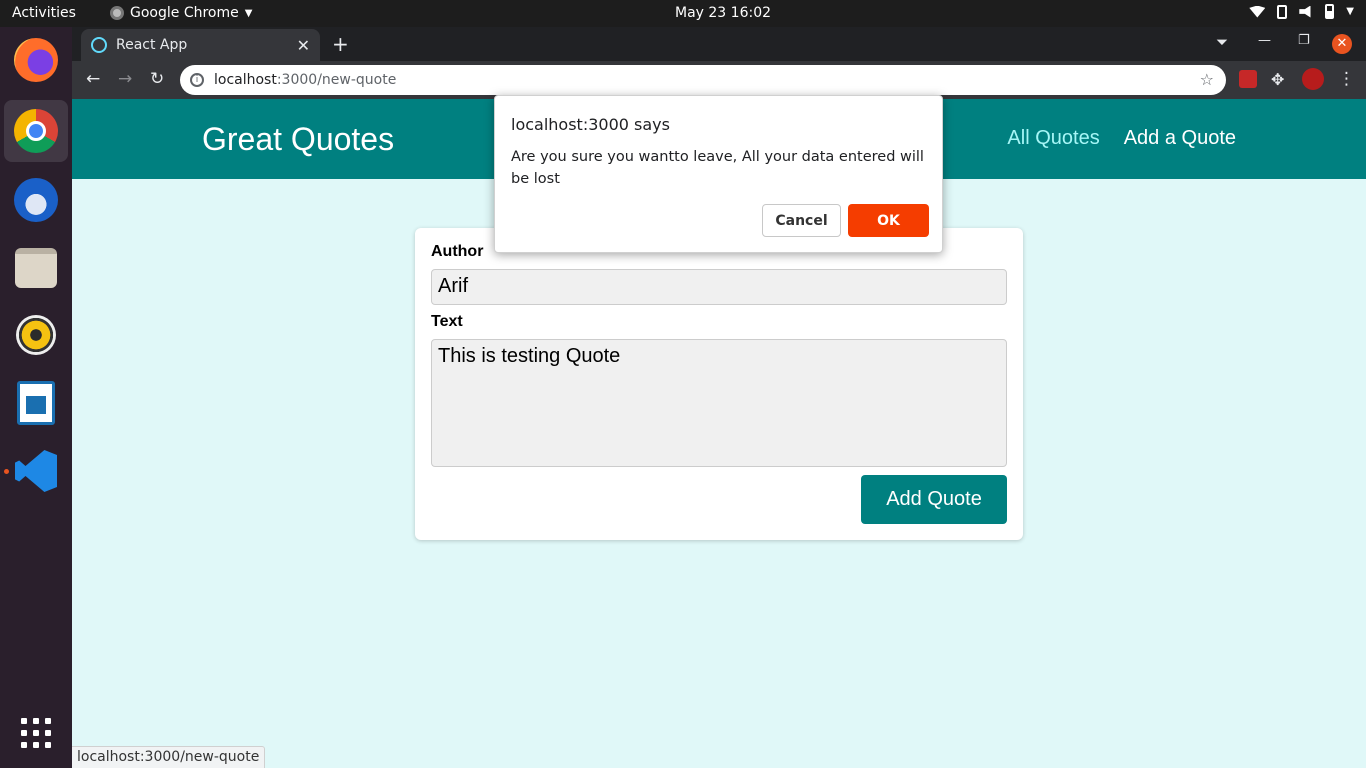  Describe the element at coordinates (1222, 42) in the screenshot. I see `tab-search-icon: ⏷` at that location.